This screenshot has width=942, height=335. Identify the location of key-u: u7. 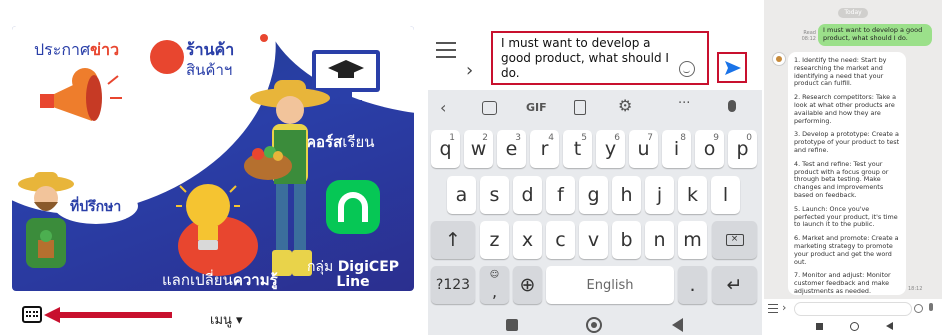
(643, 149).